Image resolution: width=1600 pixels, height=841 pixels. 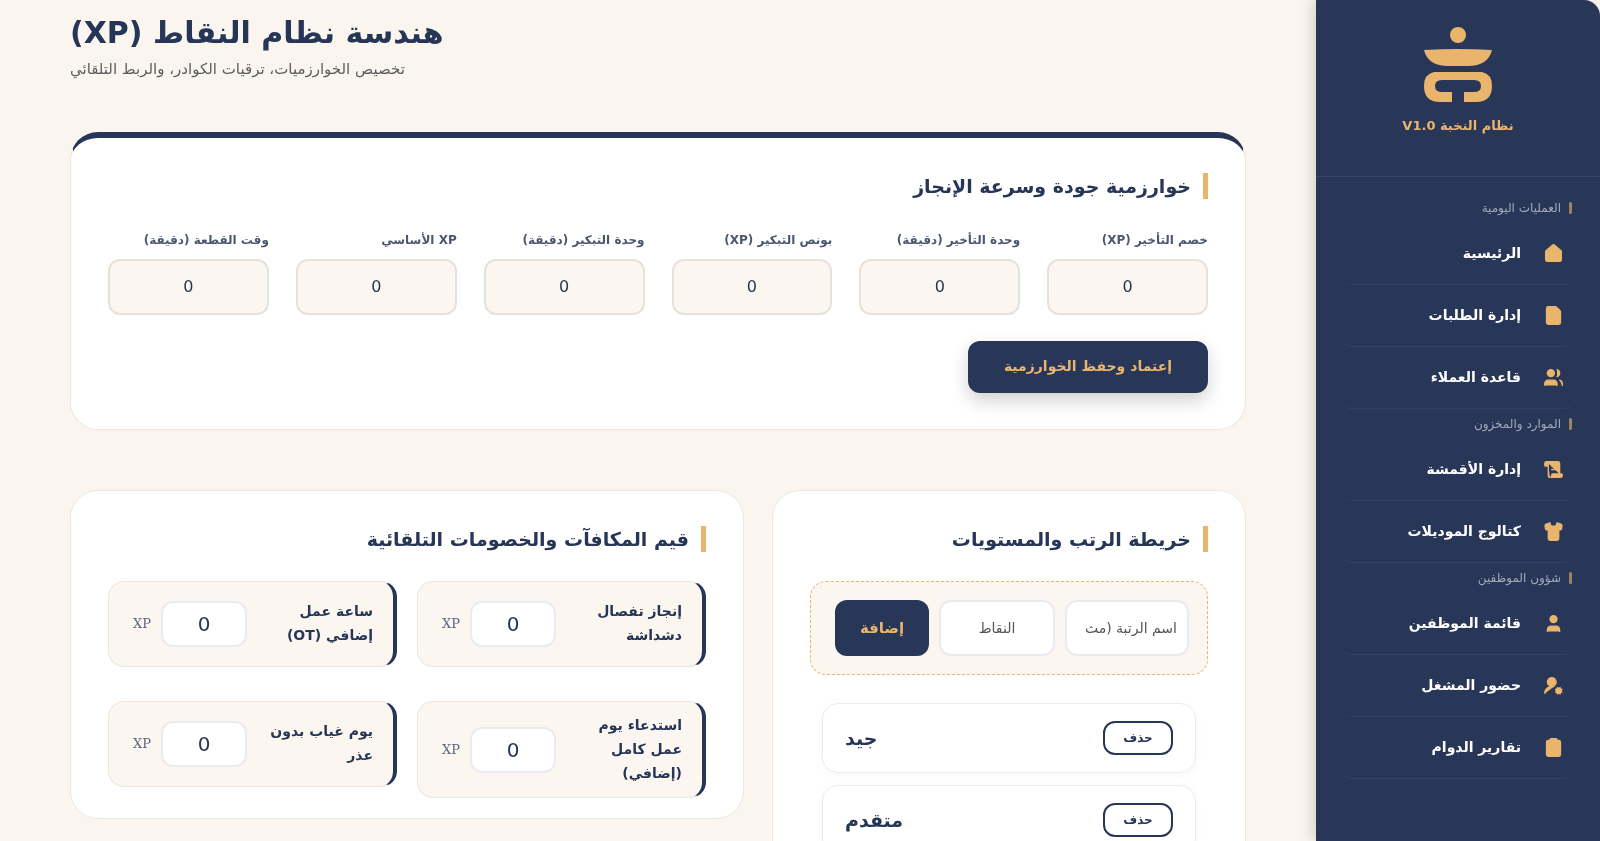 What do you see at coordinates (1519, 578) in the screenshot?
I see `section-title: شؤون الموظفين` at bounding box center [1519, 578].